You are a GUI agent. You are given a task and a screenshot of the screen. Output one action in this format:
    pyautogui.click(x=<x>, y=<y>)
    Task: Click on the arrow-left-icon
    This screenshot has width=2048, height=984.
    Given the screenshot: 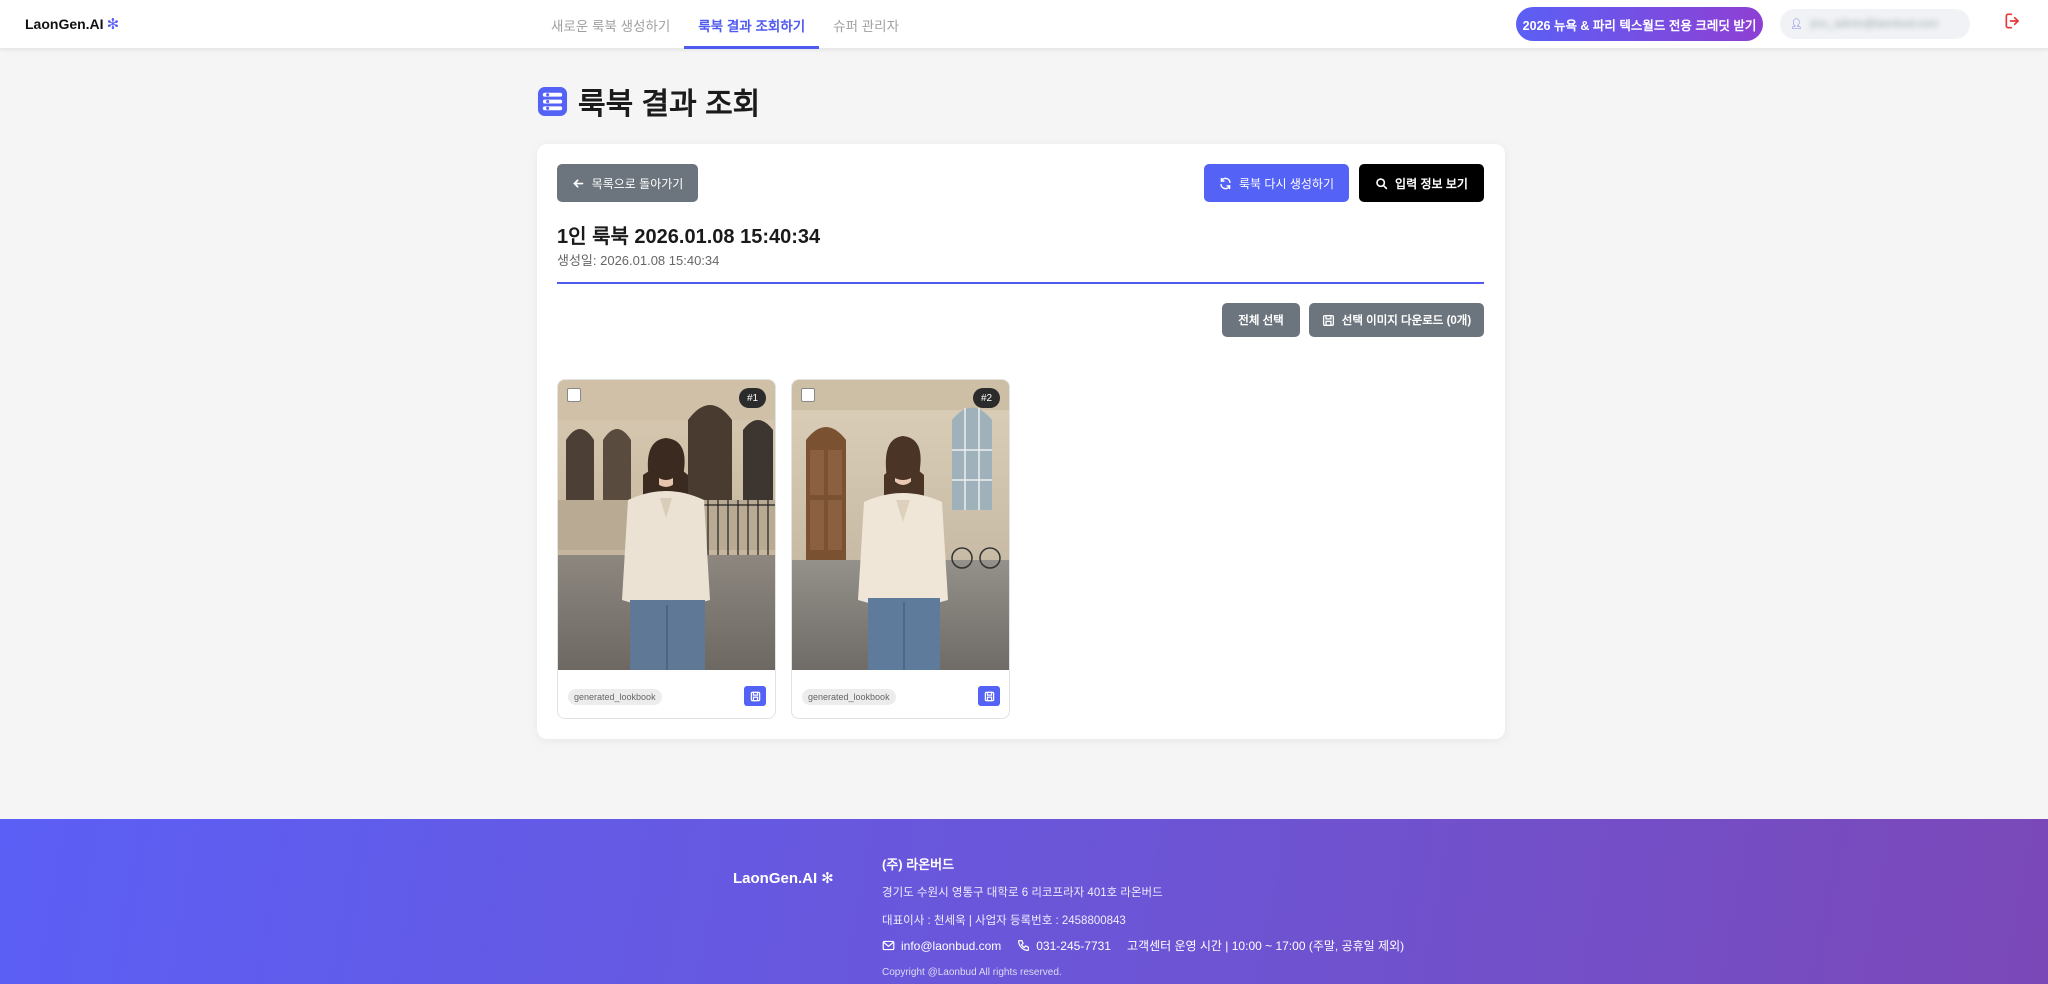 What is the action you would take?
    pyautogui.click(x=578, y=183)
    